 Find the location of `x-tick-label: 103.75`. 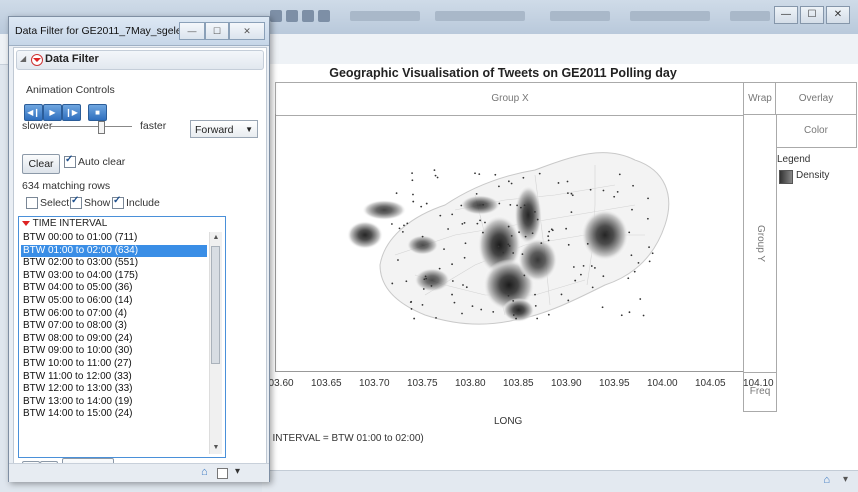

x-tick-label: 103.75 is located at coordinates (422, 383).